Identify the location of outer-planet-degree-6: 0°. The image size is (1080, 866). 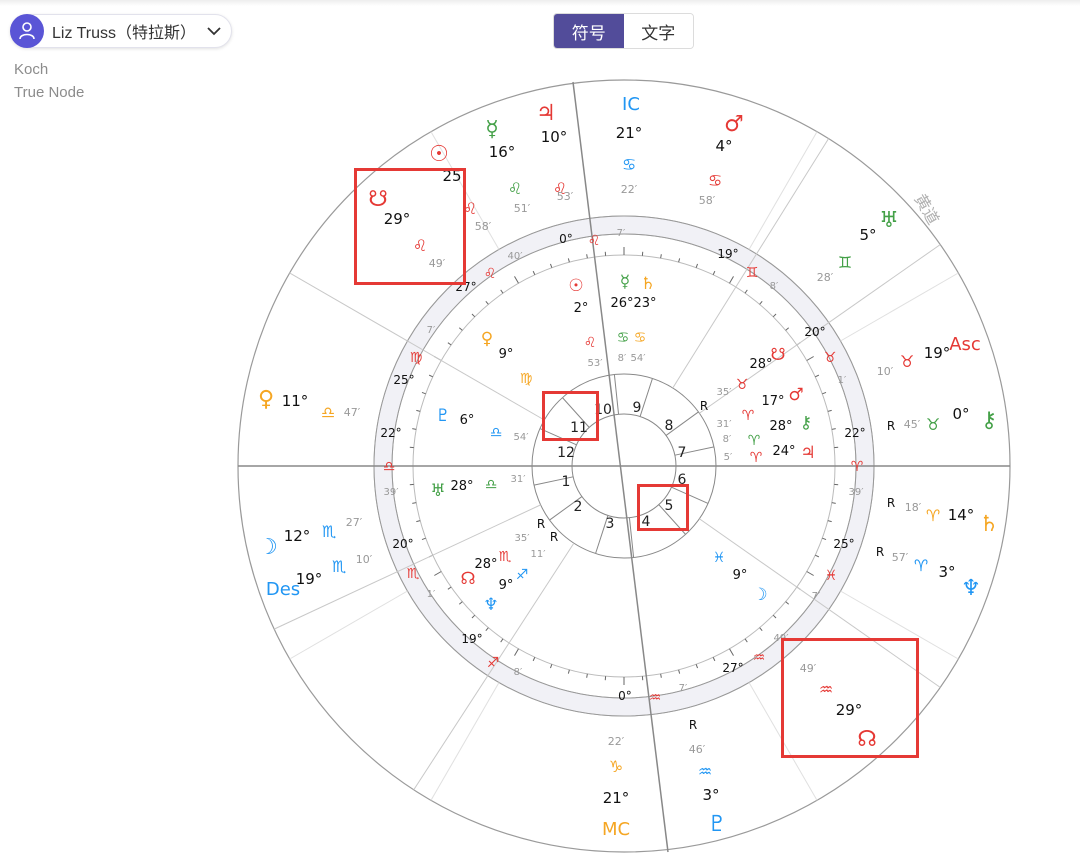
(960, 414).